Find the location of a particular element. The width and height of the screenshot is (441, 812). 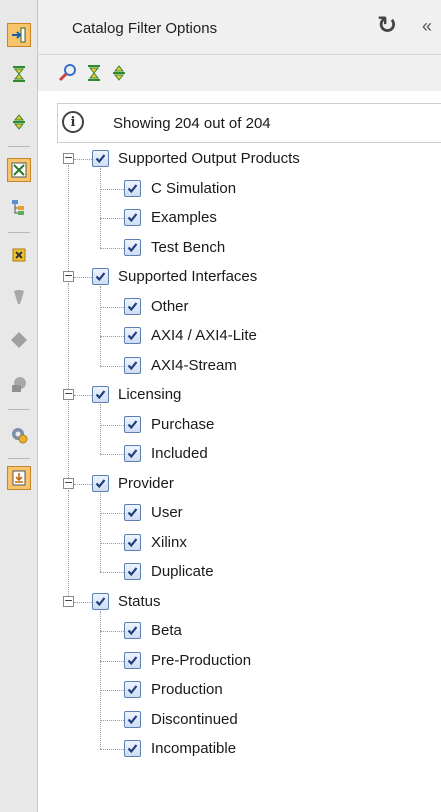

tree-group-label: Licensing is located at coordinates (149, 394).